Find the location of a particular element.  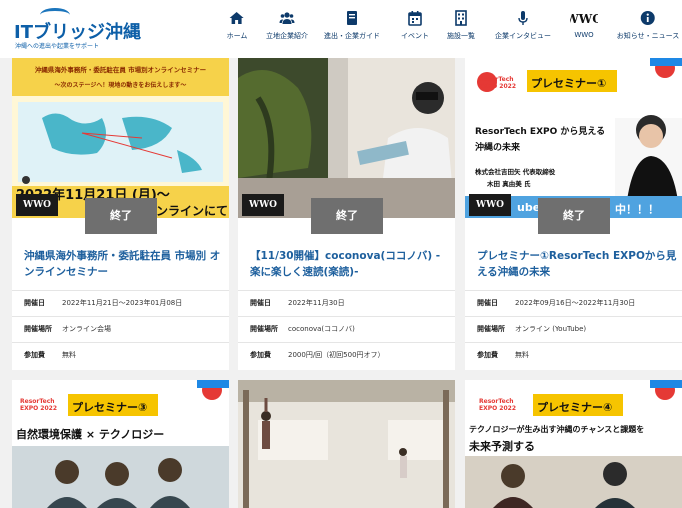

info-value: 2022年11月21日～2023年01月08日 is located at coordinates (122, 303).